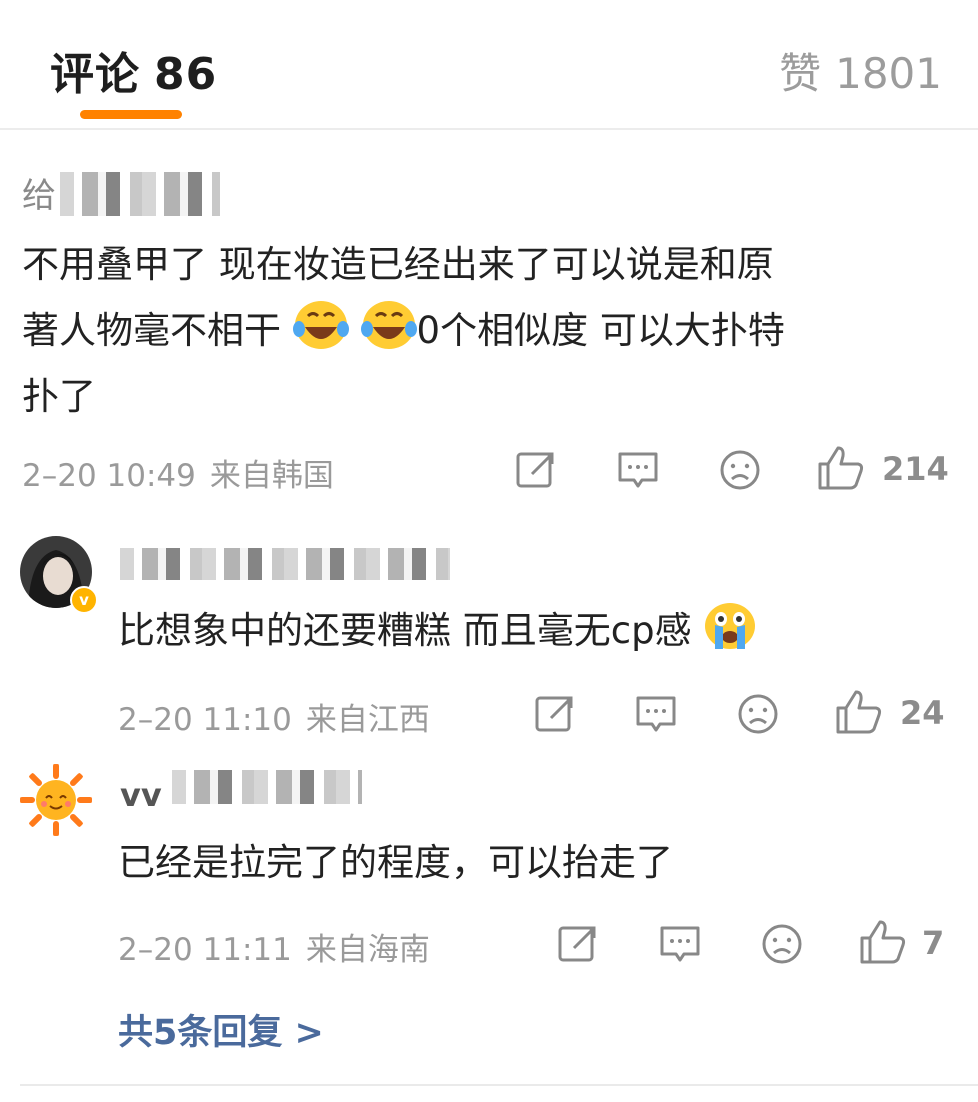  What do you see at coordinates (367, 720) in the screenshot?
I see `reply-location: 来自江西` at bounding box center [367, 720].